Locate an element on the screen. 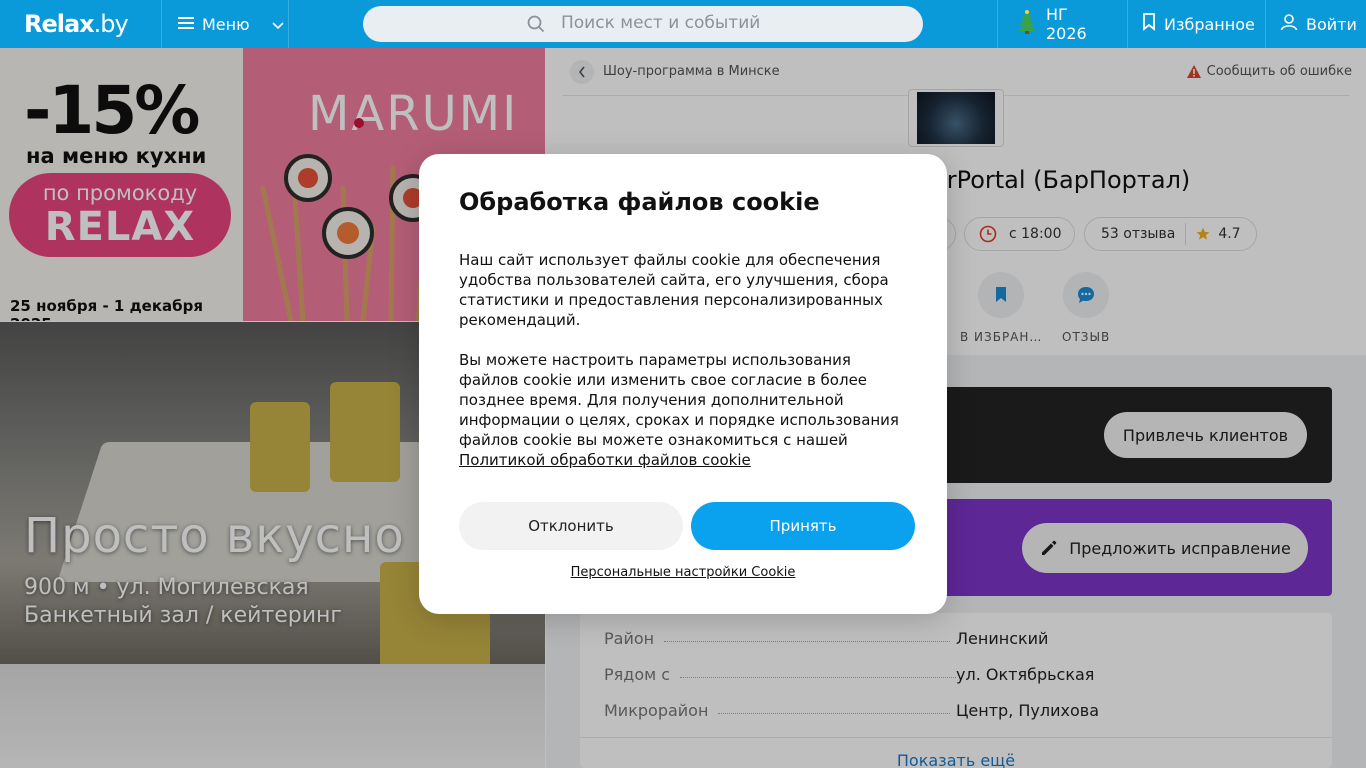 This screenshot has width=1366, height=768. clock-icon is located at coordinates (988, 234).